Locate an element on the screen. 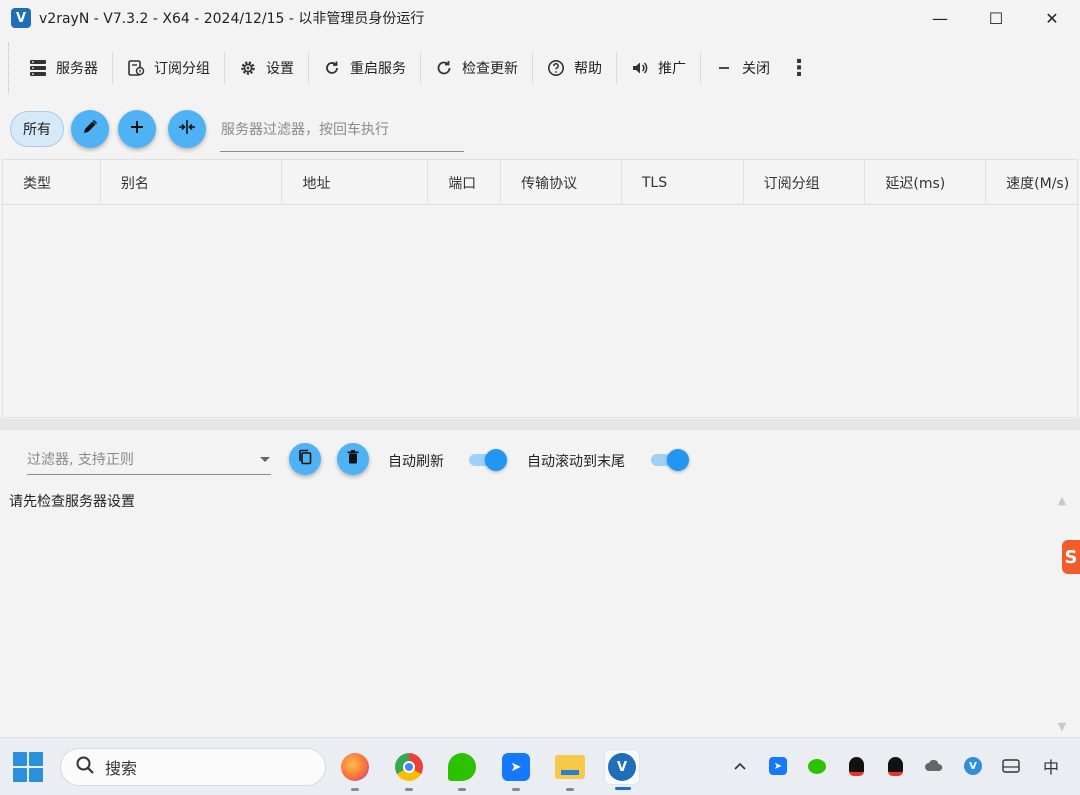 This screenshot has width=1080, height=795. tray-wechat-icon is located at coordinates (817, 766).